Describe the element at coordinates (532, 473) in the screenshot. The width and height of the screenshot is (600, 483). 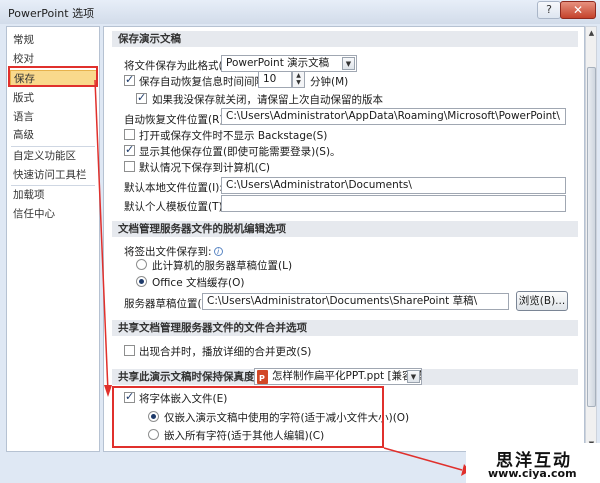
I see `brand-url: www.ciya.com` at that location.